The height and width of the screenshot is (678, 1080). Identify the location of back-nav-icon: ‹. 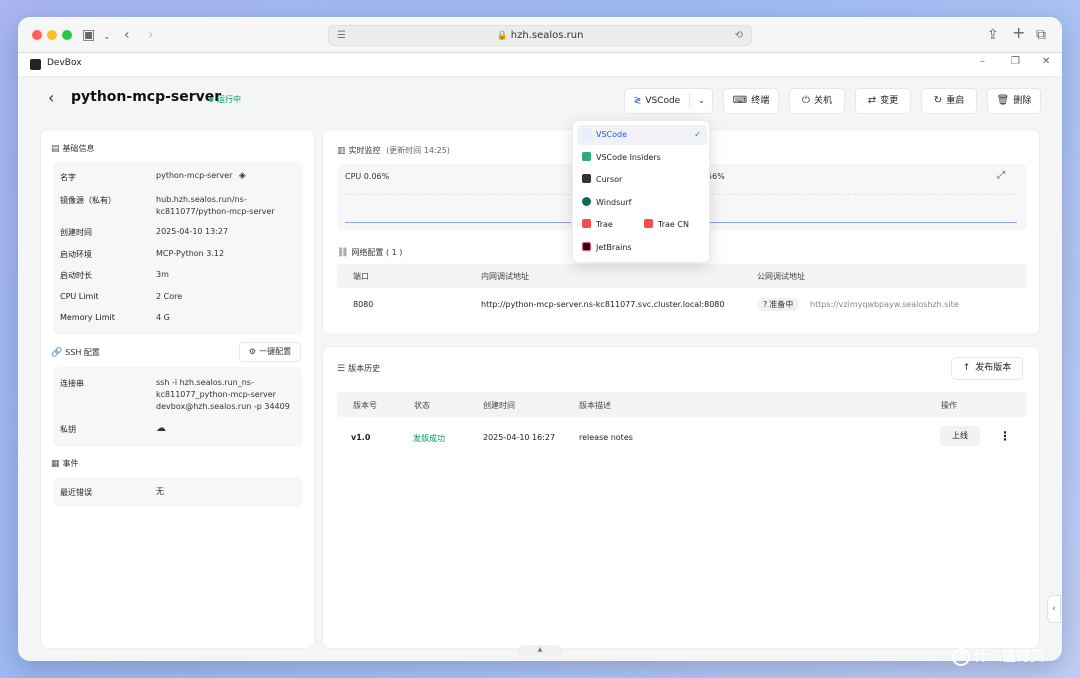
(127, 35).